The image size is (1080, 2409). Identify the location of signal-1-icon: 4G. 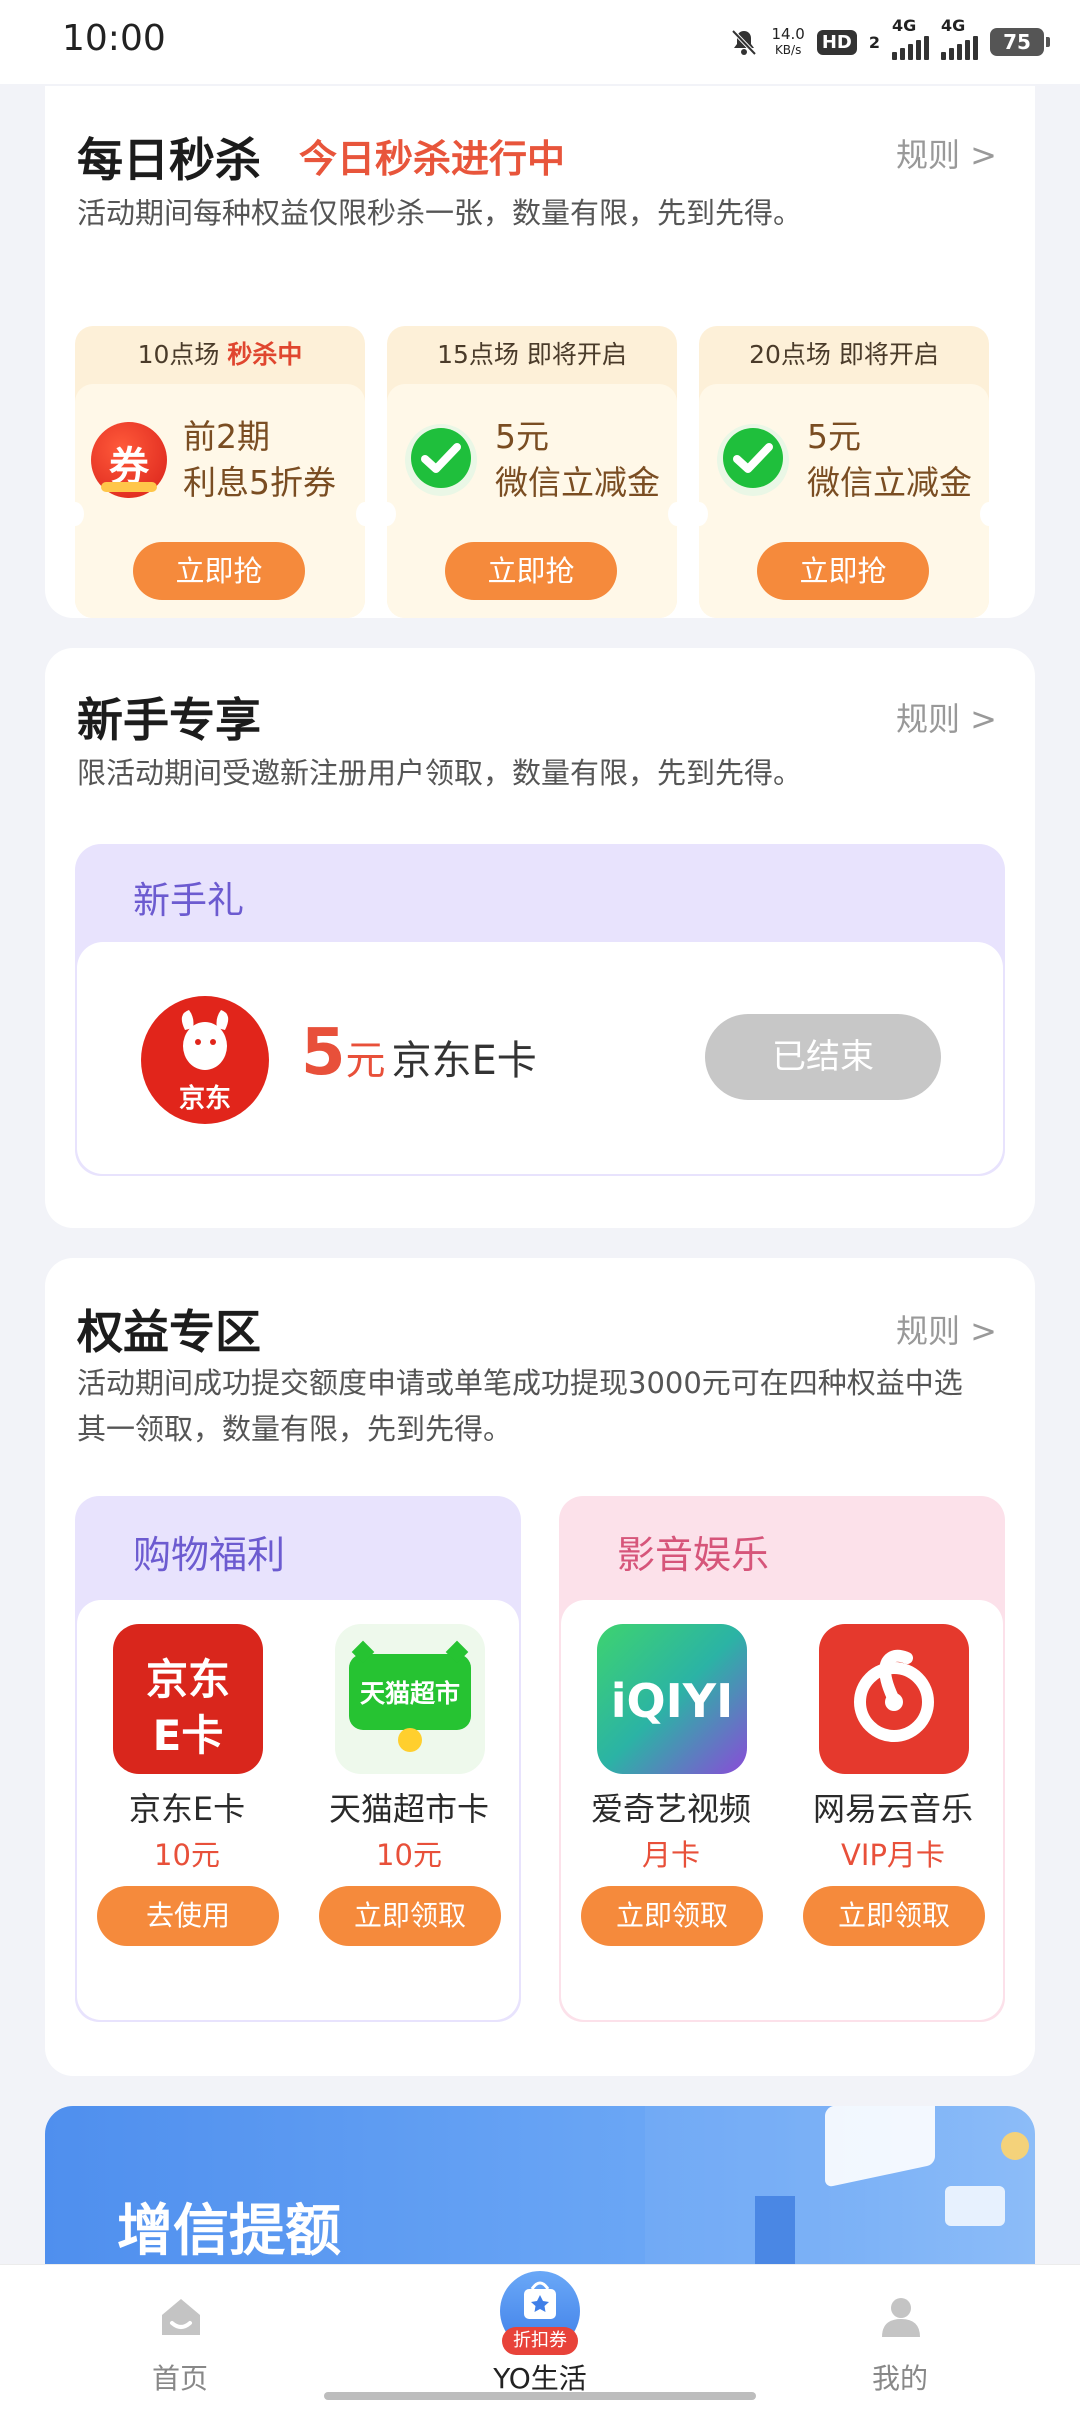
(910, 38).